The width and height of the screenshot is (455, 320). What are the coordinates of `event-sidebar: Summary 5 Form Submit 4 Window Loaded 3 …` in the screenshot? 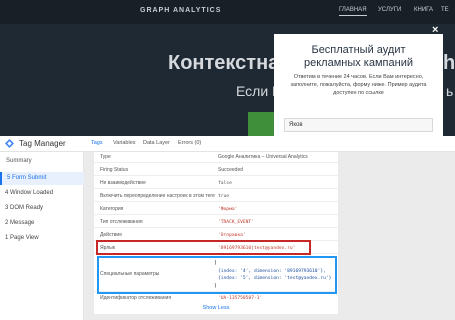 It's located at (42, 236).